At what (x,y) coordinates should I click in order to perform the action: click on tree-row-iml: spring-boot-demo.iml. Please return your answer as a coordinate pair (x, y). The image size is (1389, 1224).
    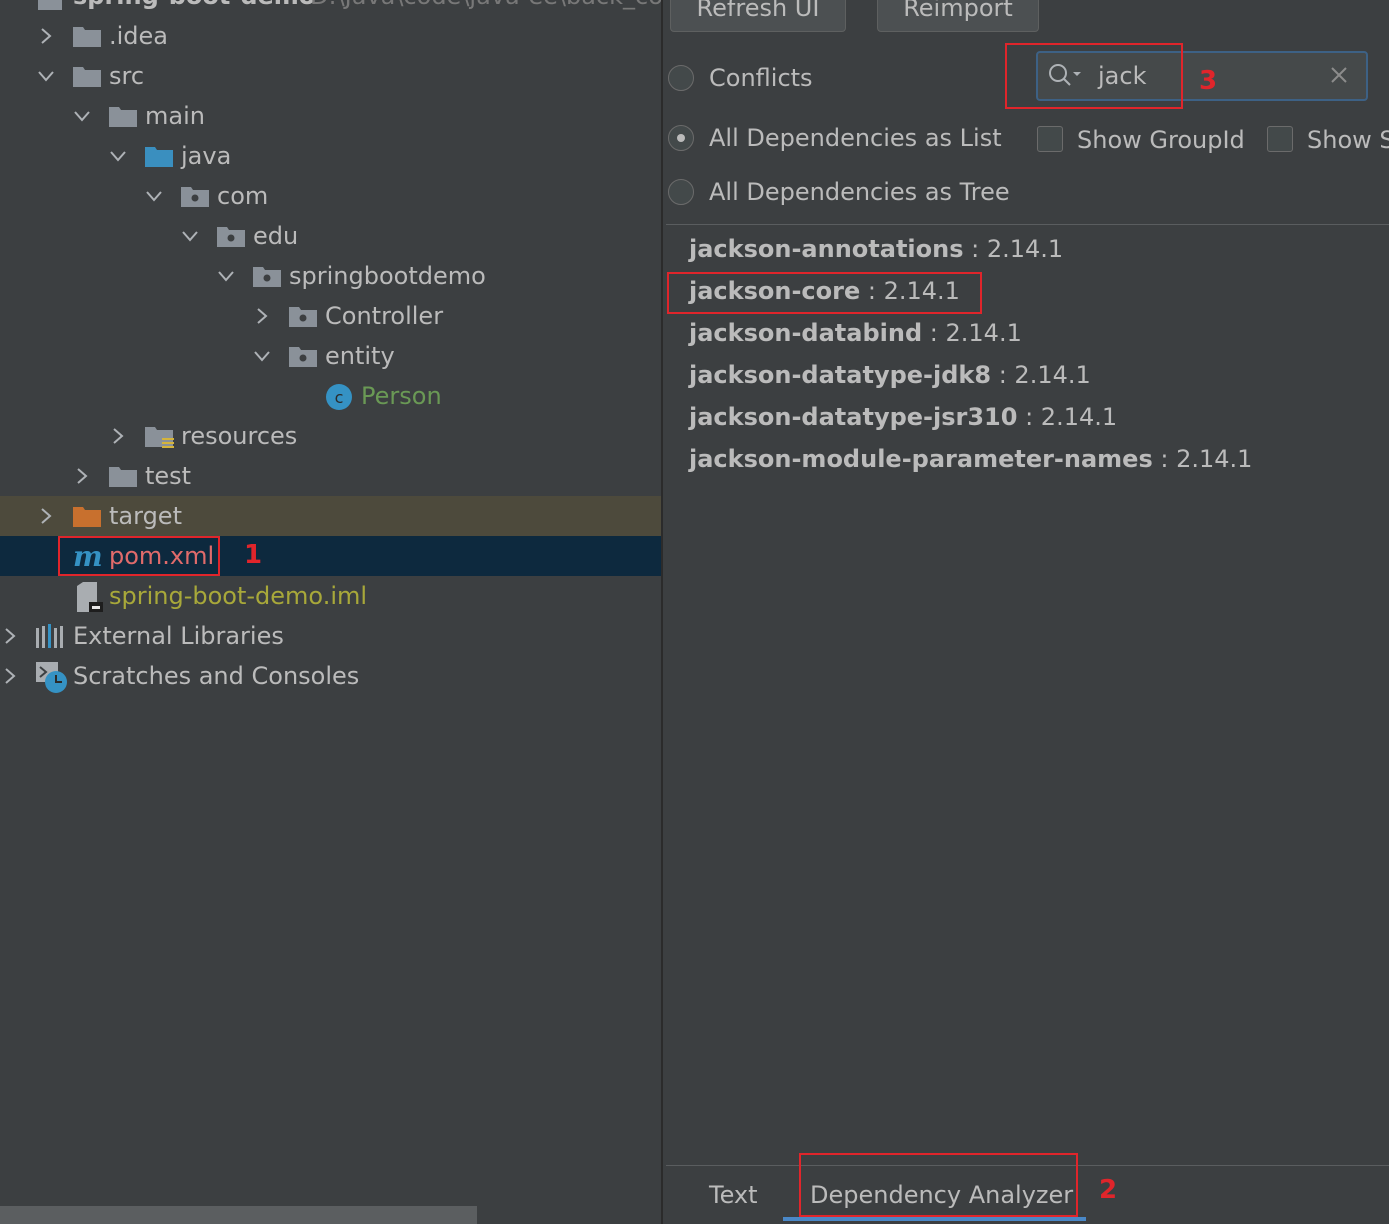
    Looking at the image, I should click on (330, 596).